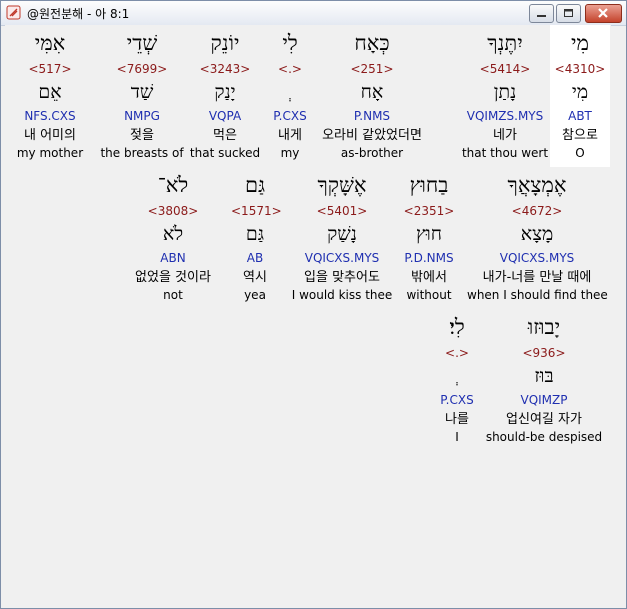 This screenshot has width=627, height=609. What do you see at coordinates (50, 43) in the screenshot?
I see `hebrew-word: אִמִּי` at bounding box center [50, 43].